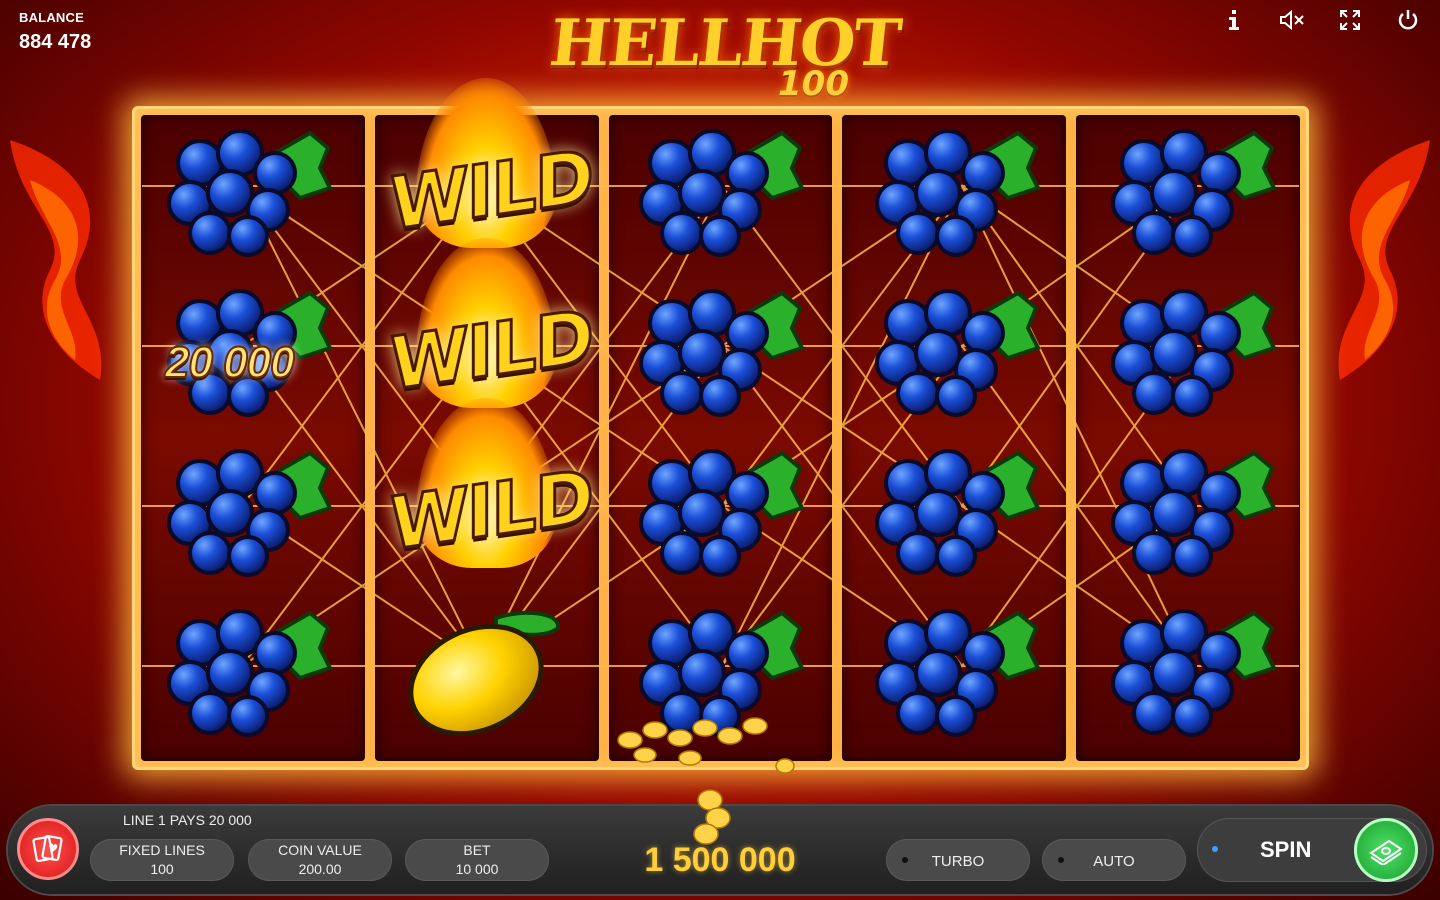 The width and height of the screenshot is (1440, 900). Describe the element at coordinates (1286, 849) in the screenshot. I see `spin-label: SPIN` at that location.